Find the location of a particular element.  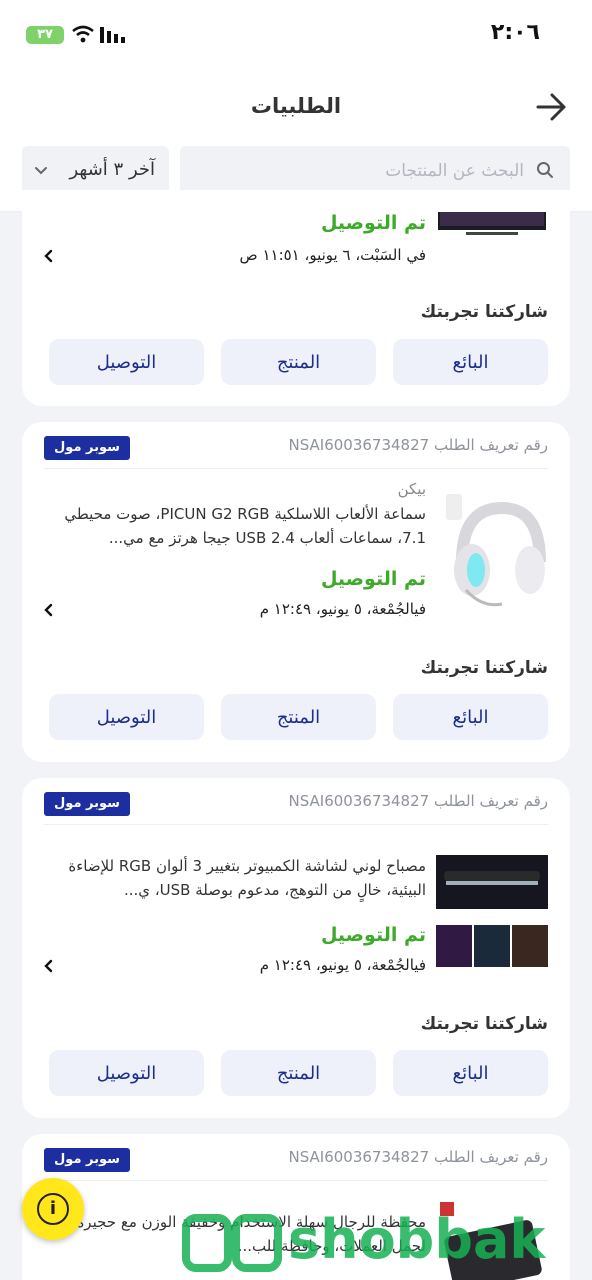

shobbak-logo-icon is located at coordinates (232, 1243).